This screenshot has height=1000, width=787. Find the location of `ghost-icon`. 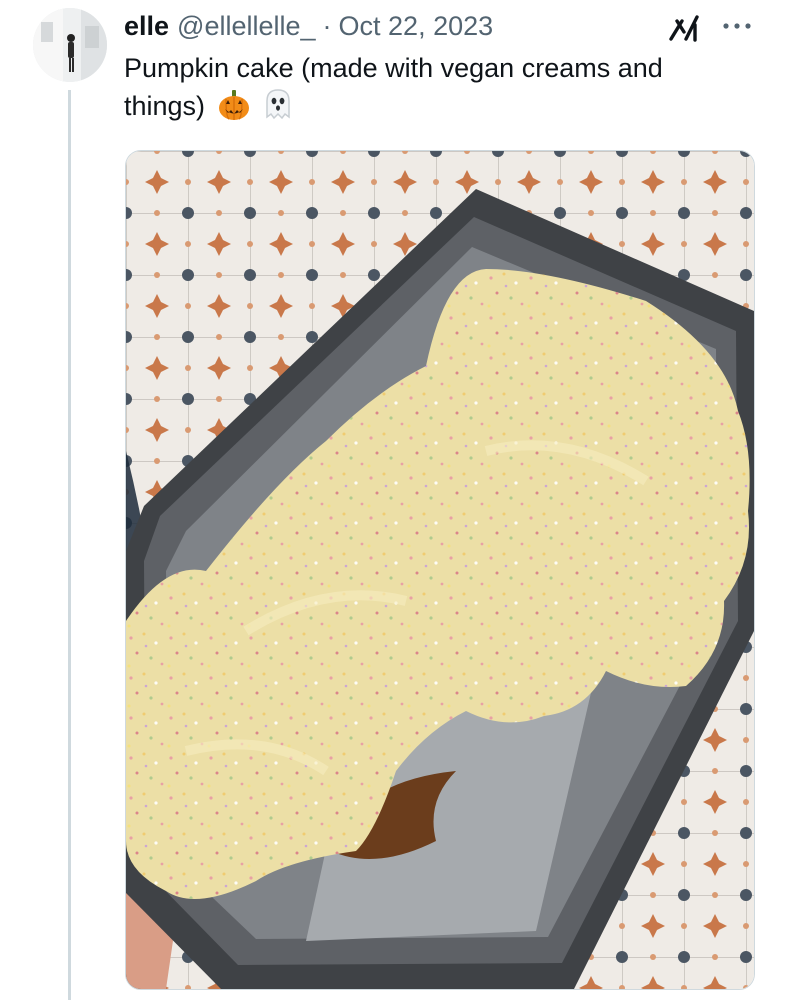

ghost-icon is located at coordinates (278, 109).